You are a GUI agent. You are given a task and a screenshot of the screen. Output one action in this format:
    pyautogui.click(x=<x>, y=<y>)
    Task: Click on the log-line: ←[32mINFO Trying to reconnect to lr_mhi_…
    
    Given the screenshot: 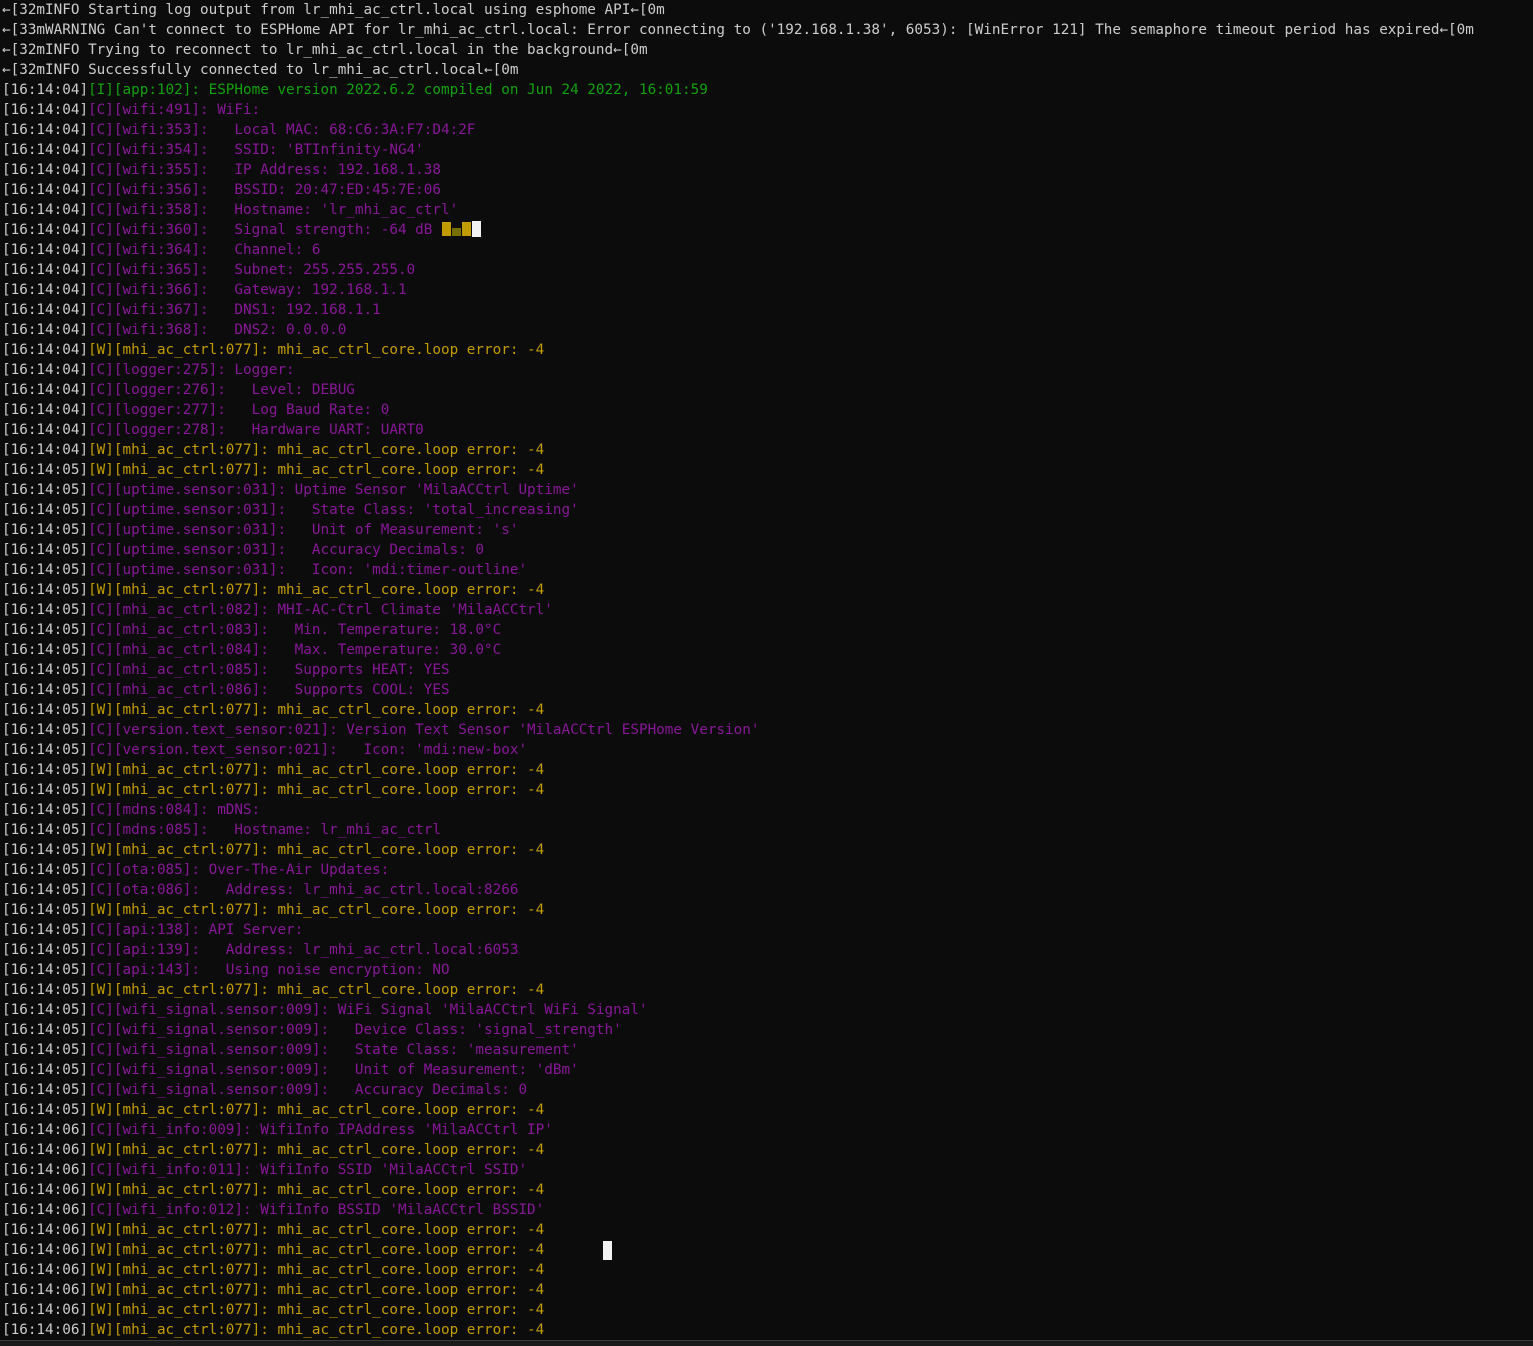 What is the action you would take?
    pyautogui.click(x=767, y=50)
    